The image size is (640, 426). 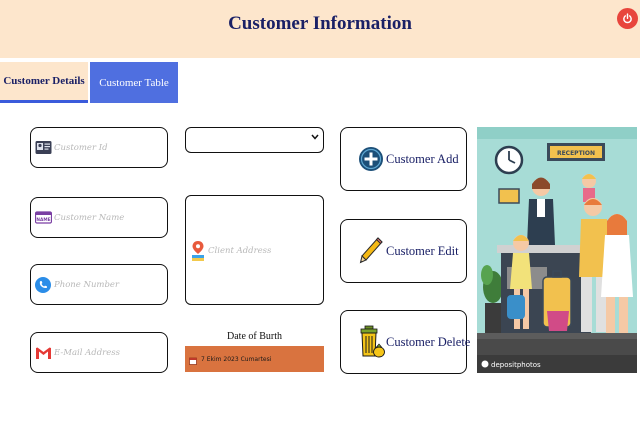 I want to click on customer-select, so click(x=254, y=140).